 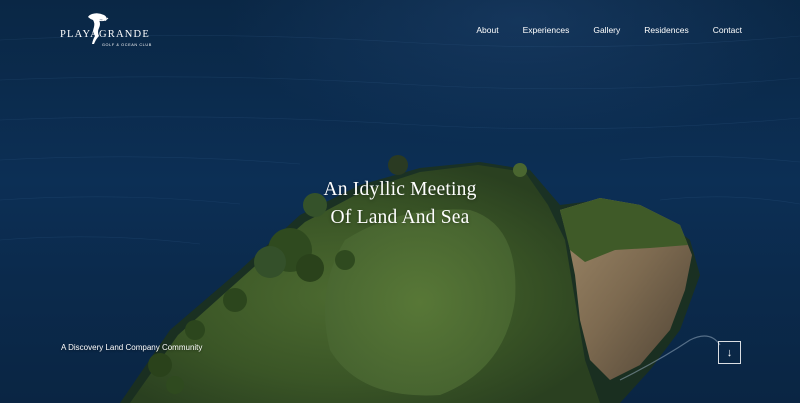 What do you see at coordinates (666, 30) in the screenshot?
I see `nav-residences: Residences` at bounding box center [666, 30].